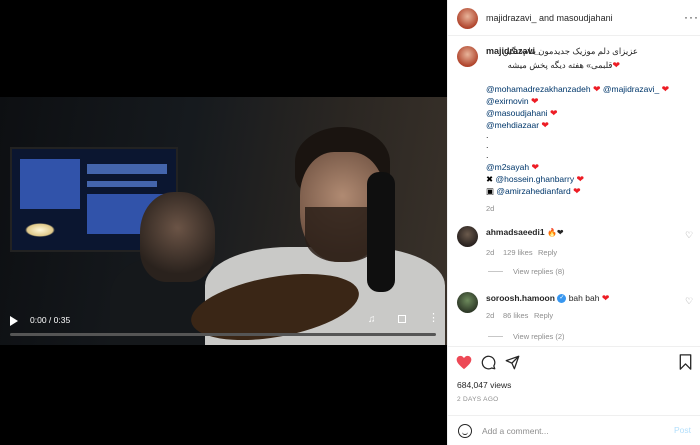 The width and height of the screenshot is (700, 445). Describe the element at coordinates (521, 113) in the screenshot. I see `mention-link: @masoudjahani ❤` at that location.